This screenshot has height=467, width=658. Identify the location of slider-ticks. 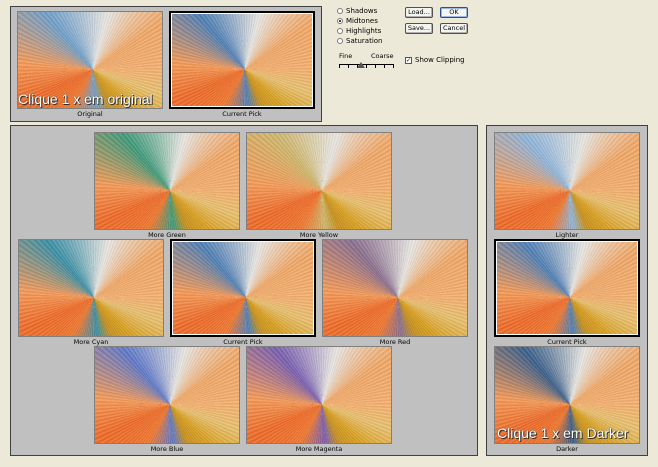
(366, 66).